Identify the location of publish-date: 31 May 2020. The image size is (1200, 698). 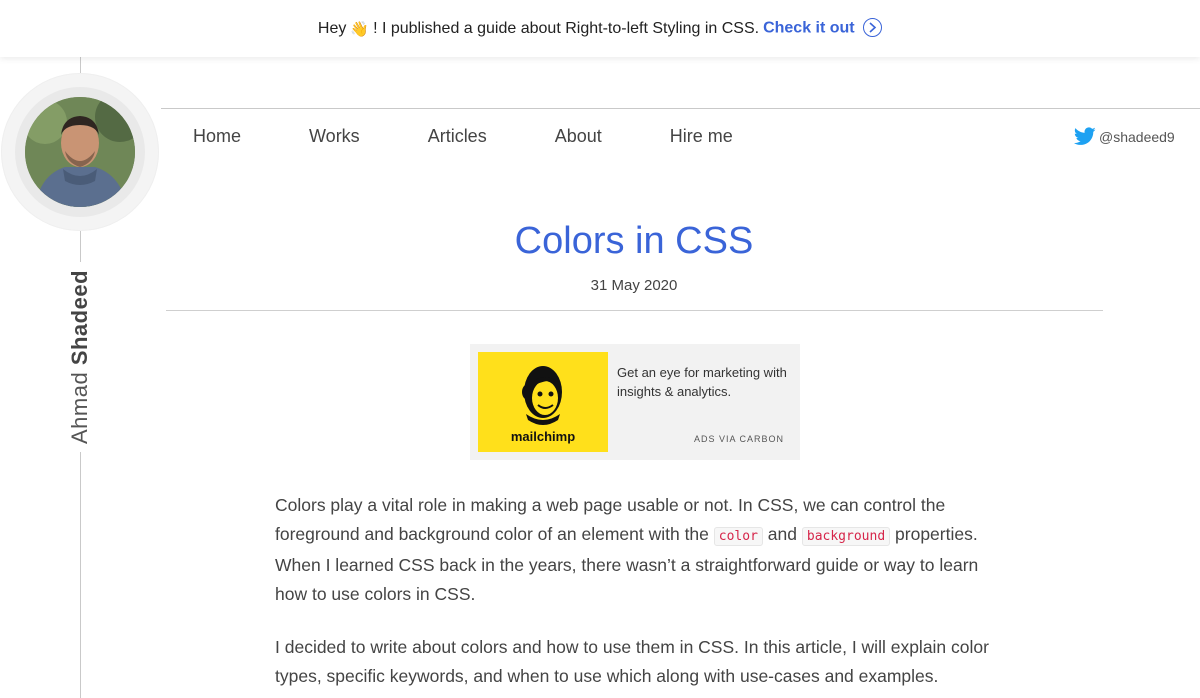
(634, 285).